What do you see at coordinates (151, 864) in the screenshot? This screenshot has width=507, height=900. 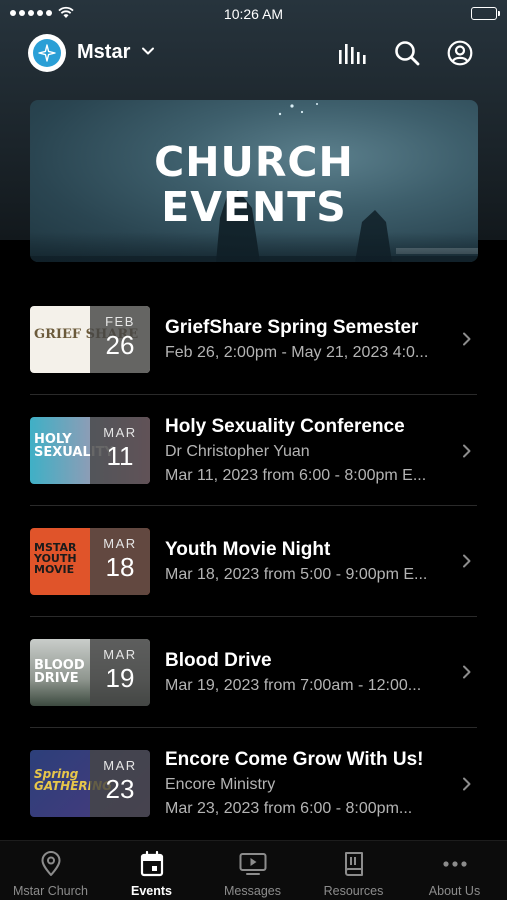 I see `calendar-icon` at bounding box center [151, 864].